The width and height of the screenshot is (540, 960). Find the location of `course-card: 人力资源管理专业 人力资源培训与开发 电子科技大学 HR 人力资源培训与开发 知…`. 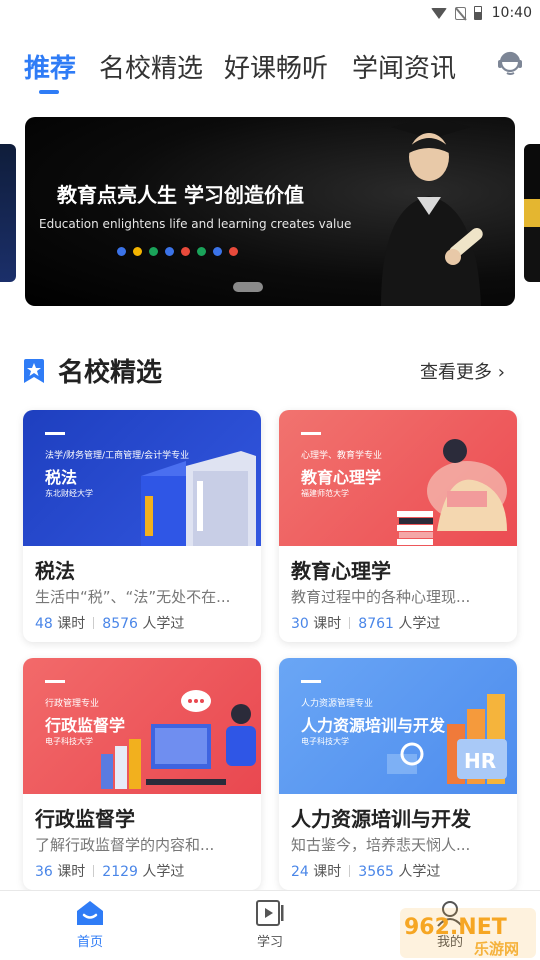

course-card: 人力资源管理专业 人力资源培训与开发 电子科技大学 HR 人力资源培训与开发 知… is located at coordinates (398, 774).